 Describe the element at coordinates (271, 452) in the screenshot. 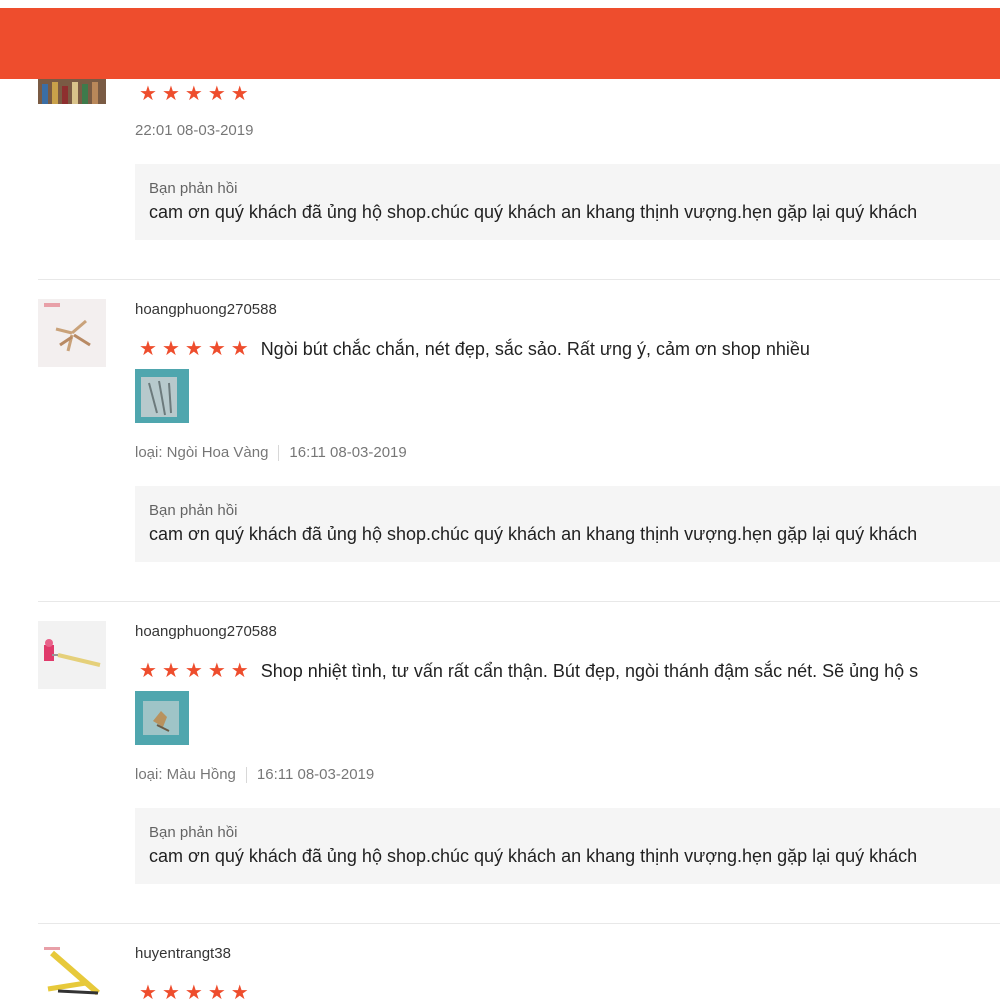

I see `review-meta: loại: Ngòi Hoa Vàng 16:11 08-03-2019` at that location.